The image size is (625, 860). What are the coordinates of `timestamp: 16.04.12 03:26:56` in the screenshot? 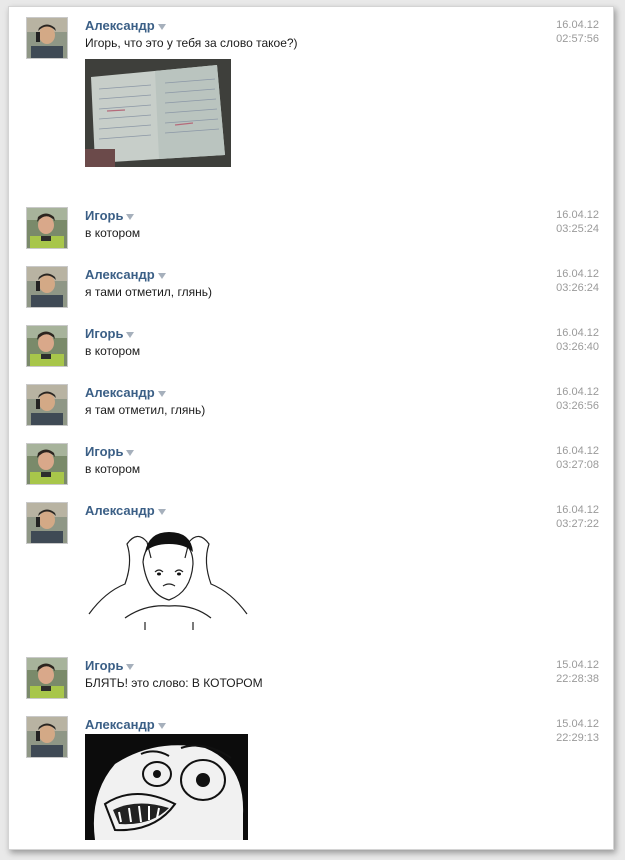 It's located at (577, 399).